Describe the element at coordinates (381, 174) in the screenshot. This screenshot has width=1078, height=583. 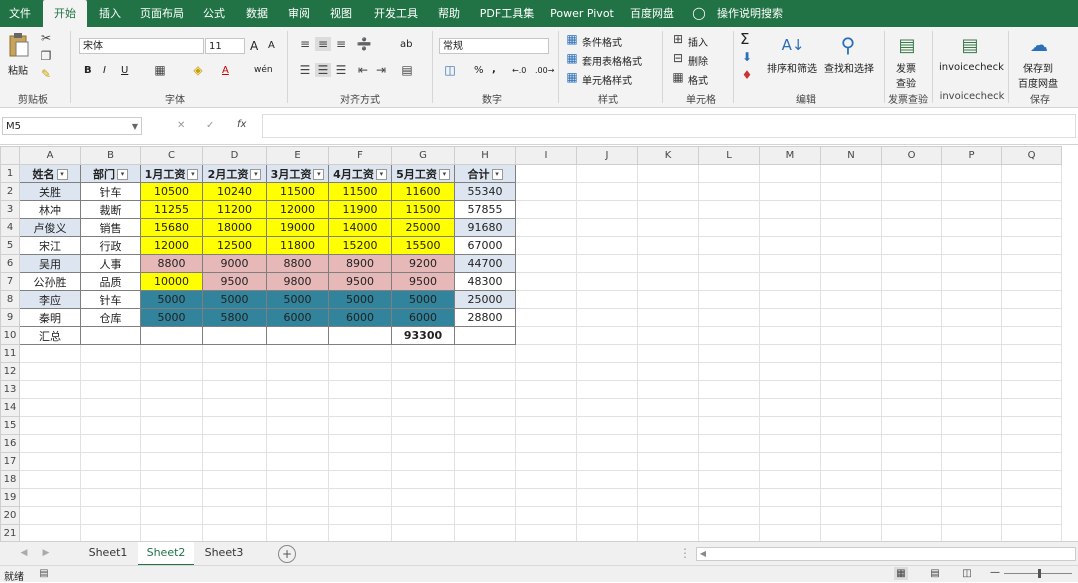
I see `filter-dropdown-icon: ▾` at that location.